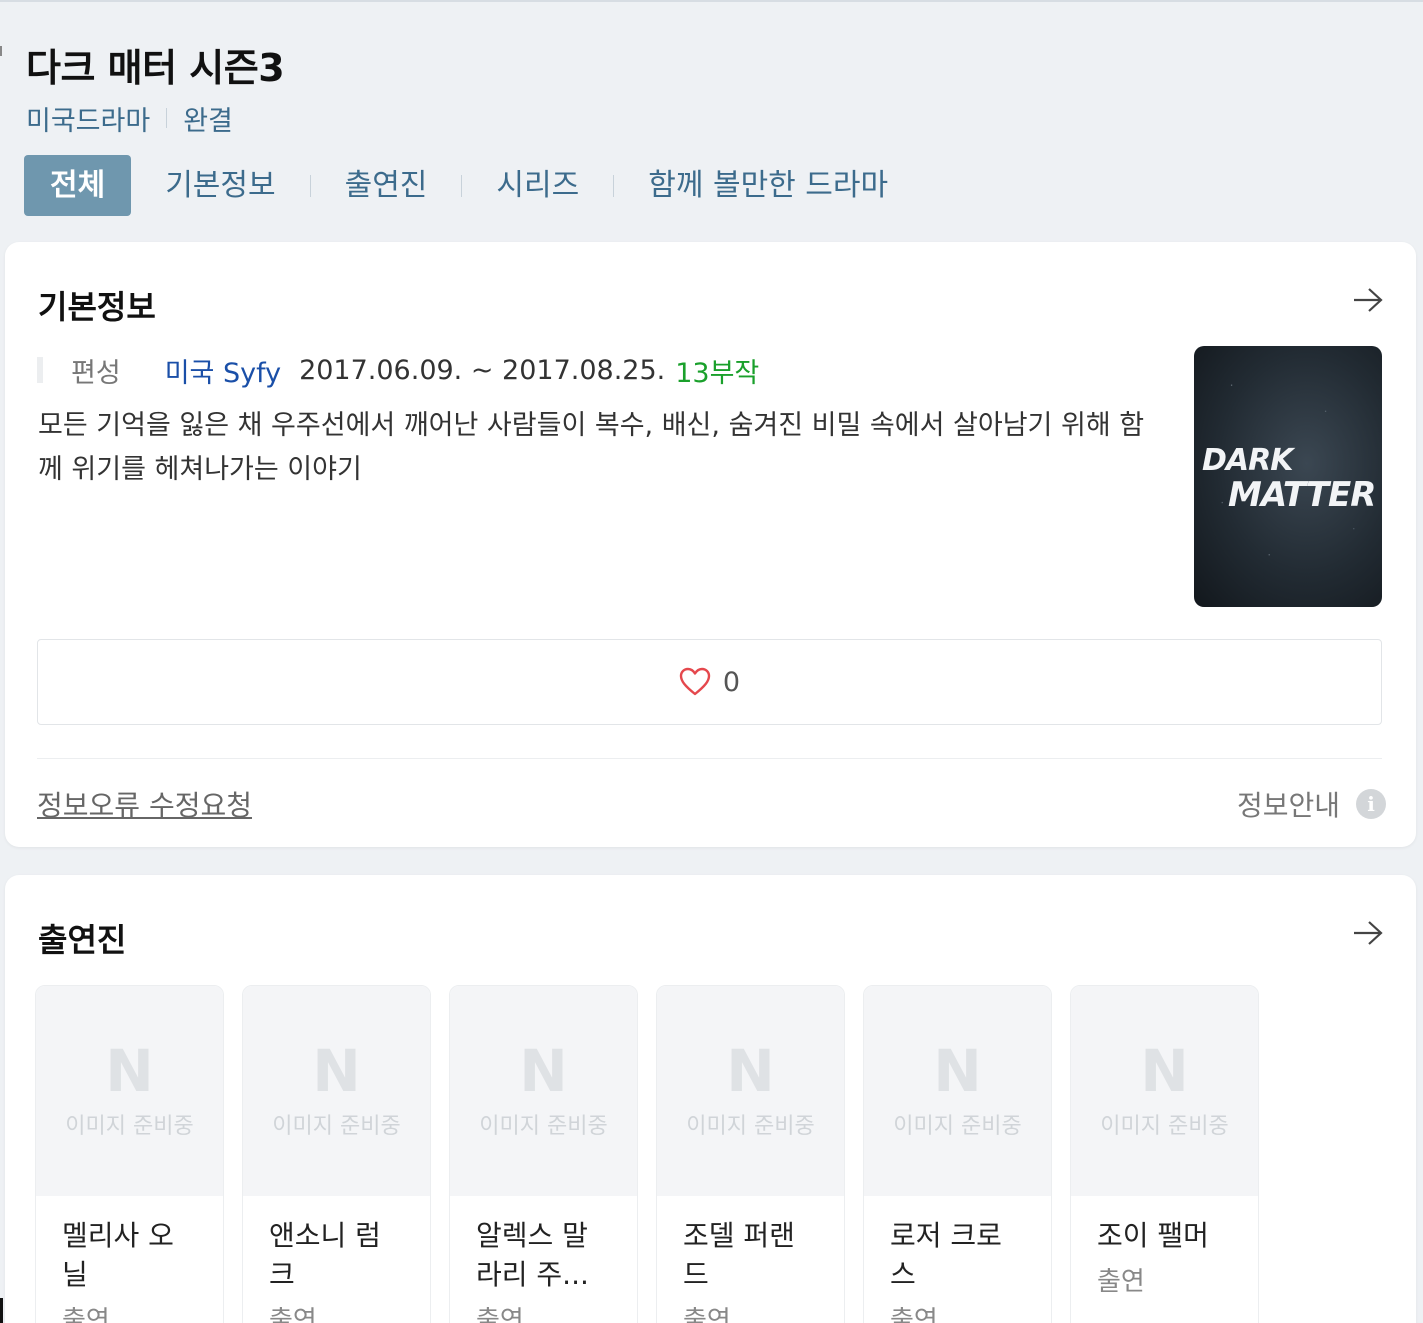  Describe the element at coordinates (40, 370) in the screenshot. I see `row-marker` at that location.